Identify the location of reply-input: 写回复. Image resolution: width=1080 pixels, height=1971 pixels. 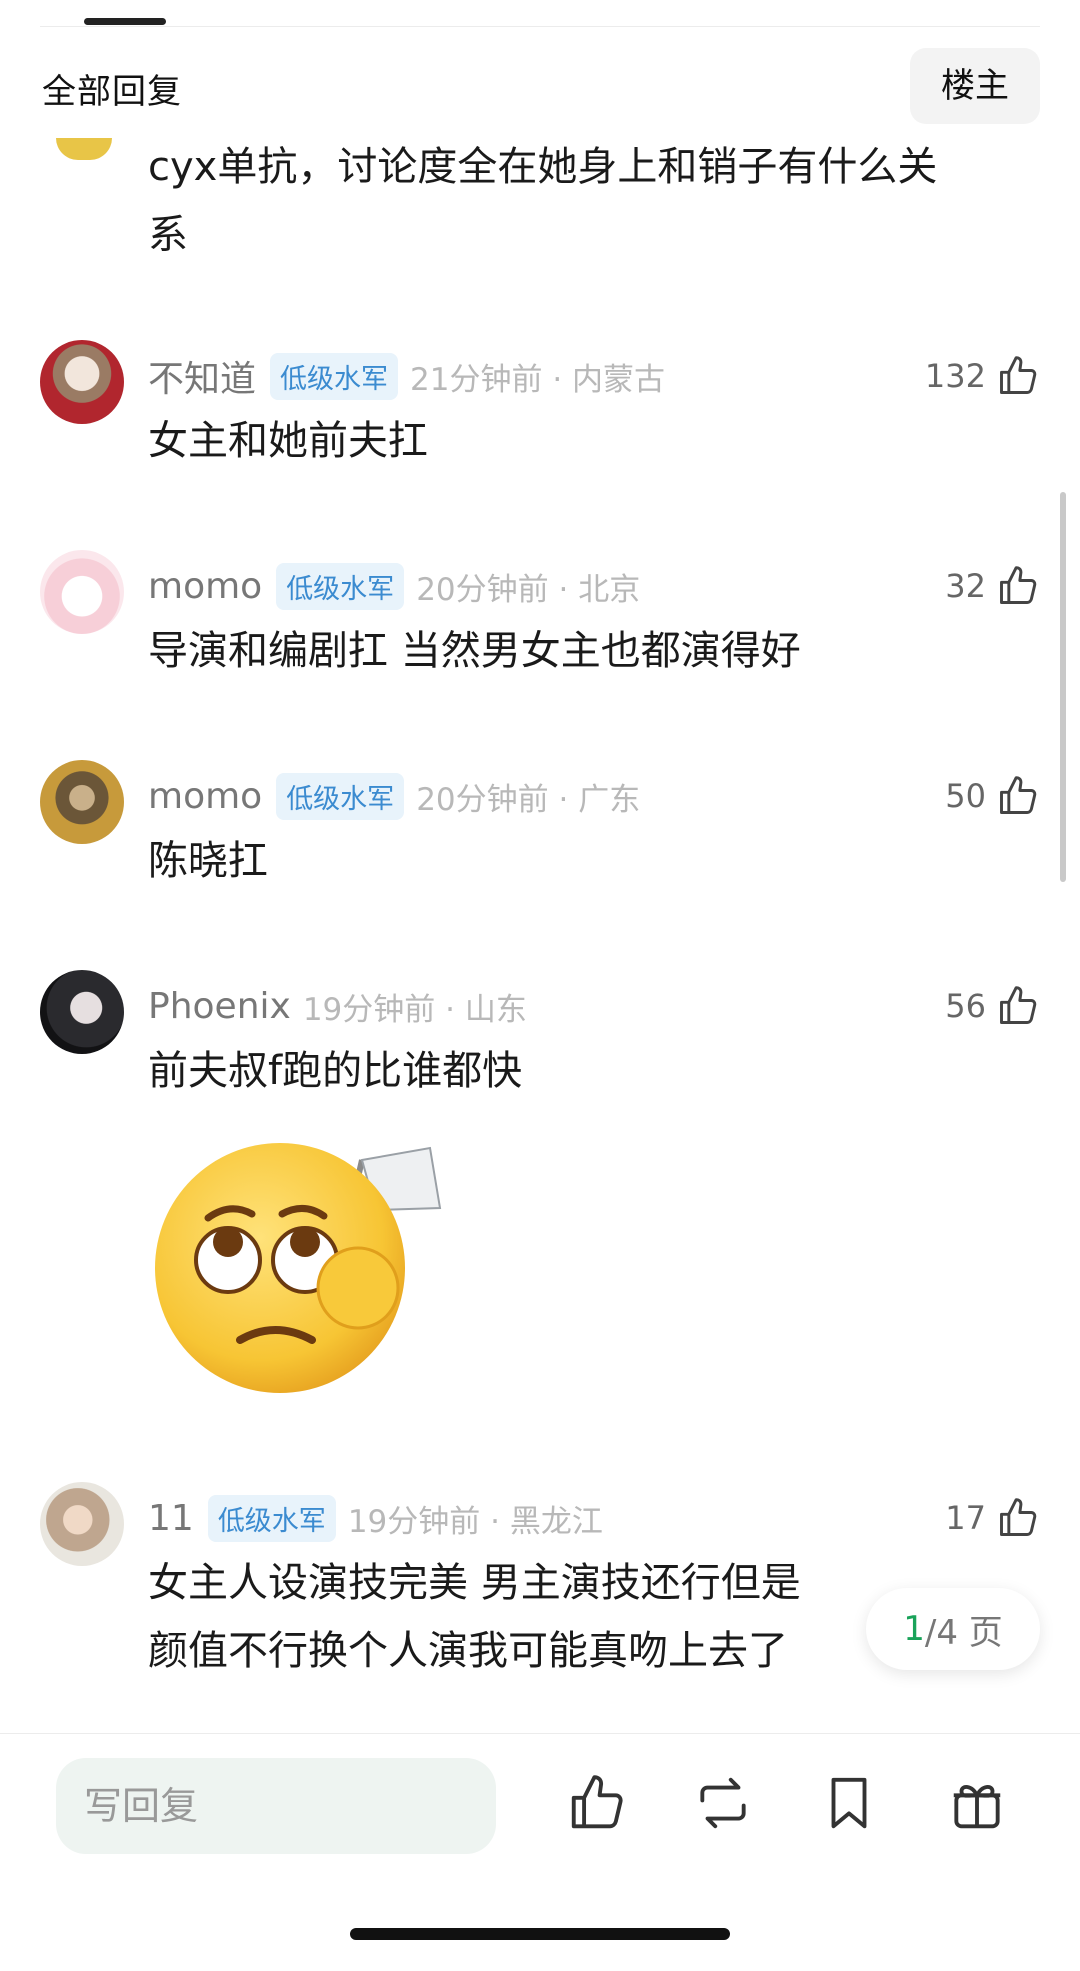
(276, 1806).